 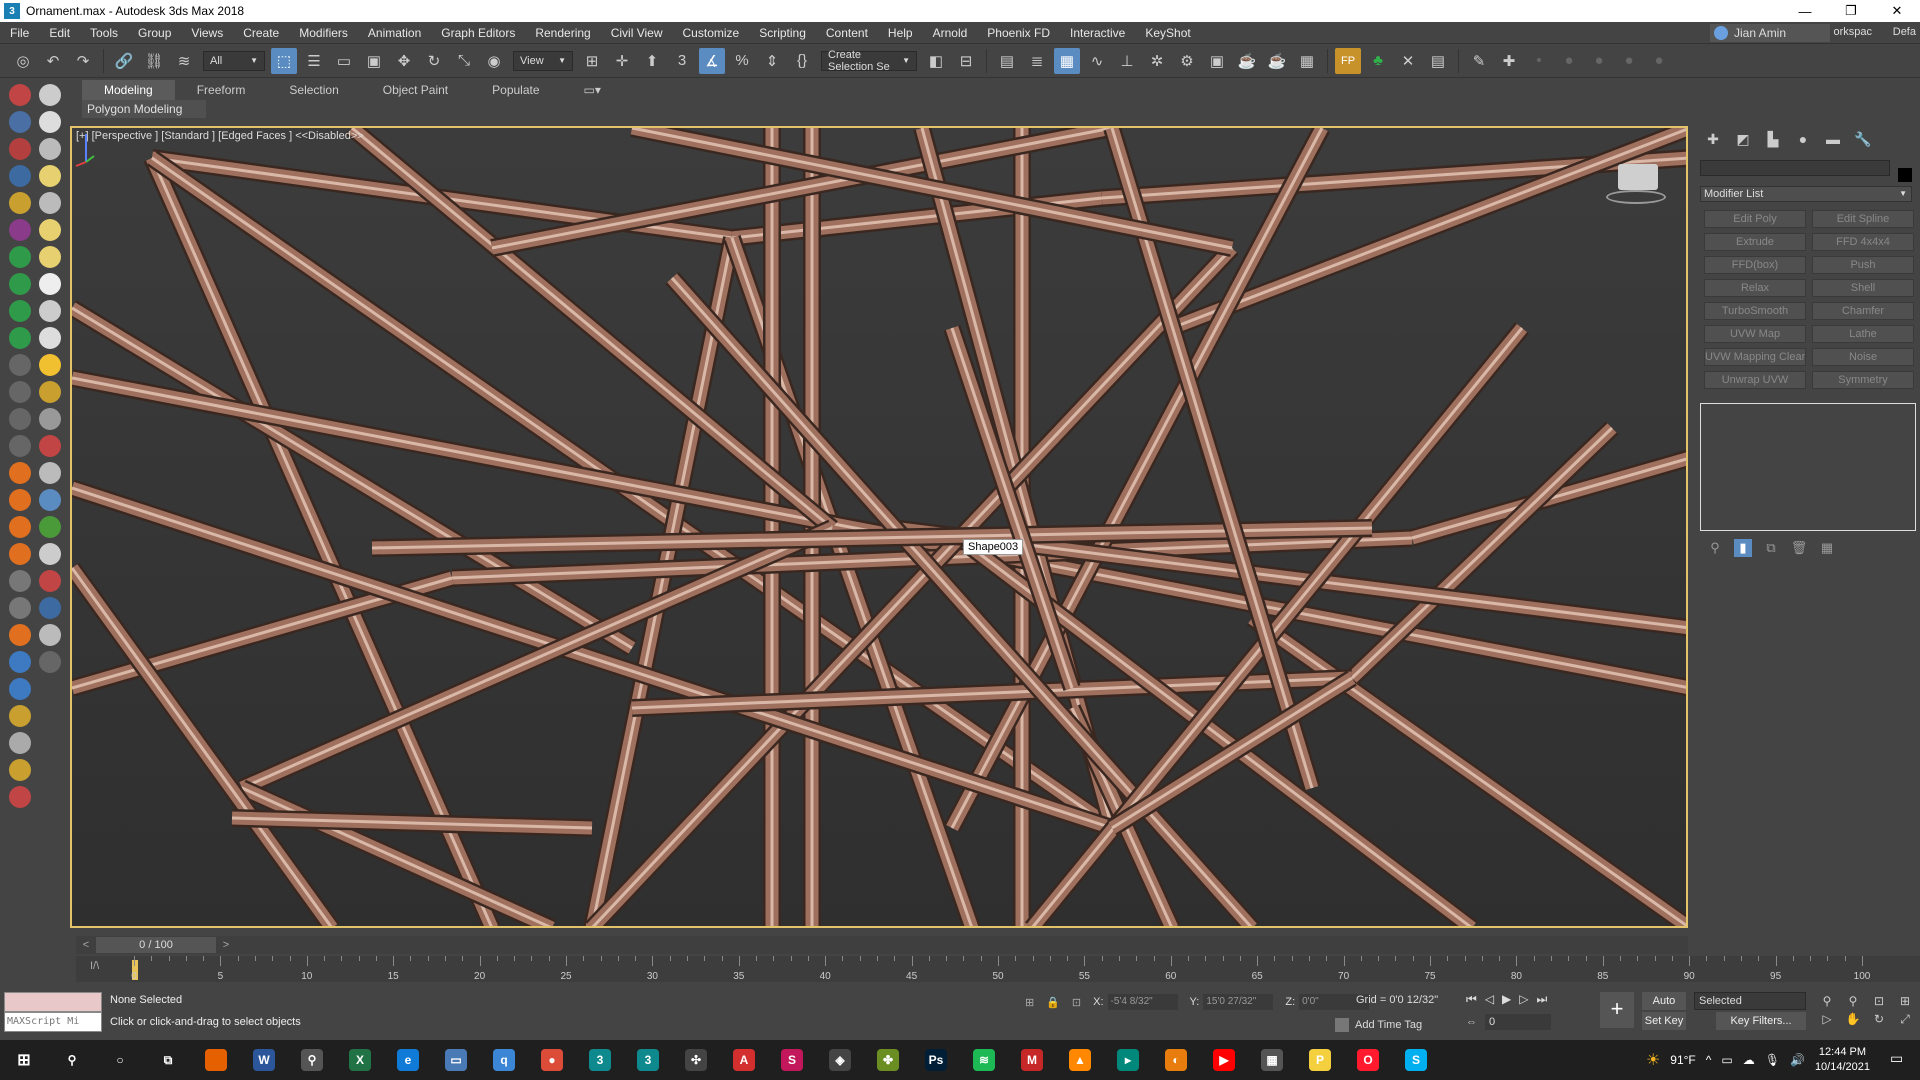 What do you see at coordinates (592, 61) in the screenshot?
I see `pivot-center-icon: ⊞` at bounding box center [592, 61].